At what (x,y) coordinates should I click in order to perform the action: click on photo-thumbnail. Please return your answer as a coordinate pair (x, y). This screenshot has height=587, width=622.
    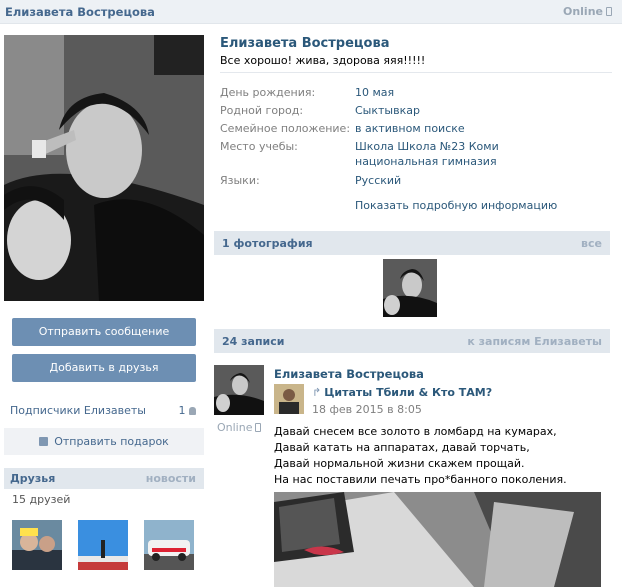
    Looking at the image, I should click on (410, 288).